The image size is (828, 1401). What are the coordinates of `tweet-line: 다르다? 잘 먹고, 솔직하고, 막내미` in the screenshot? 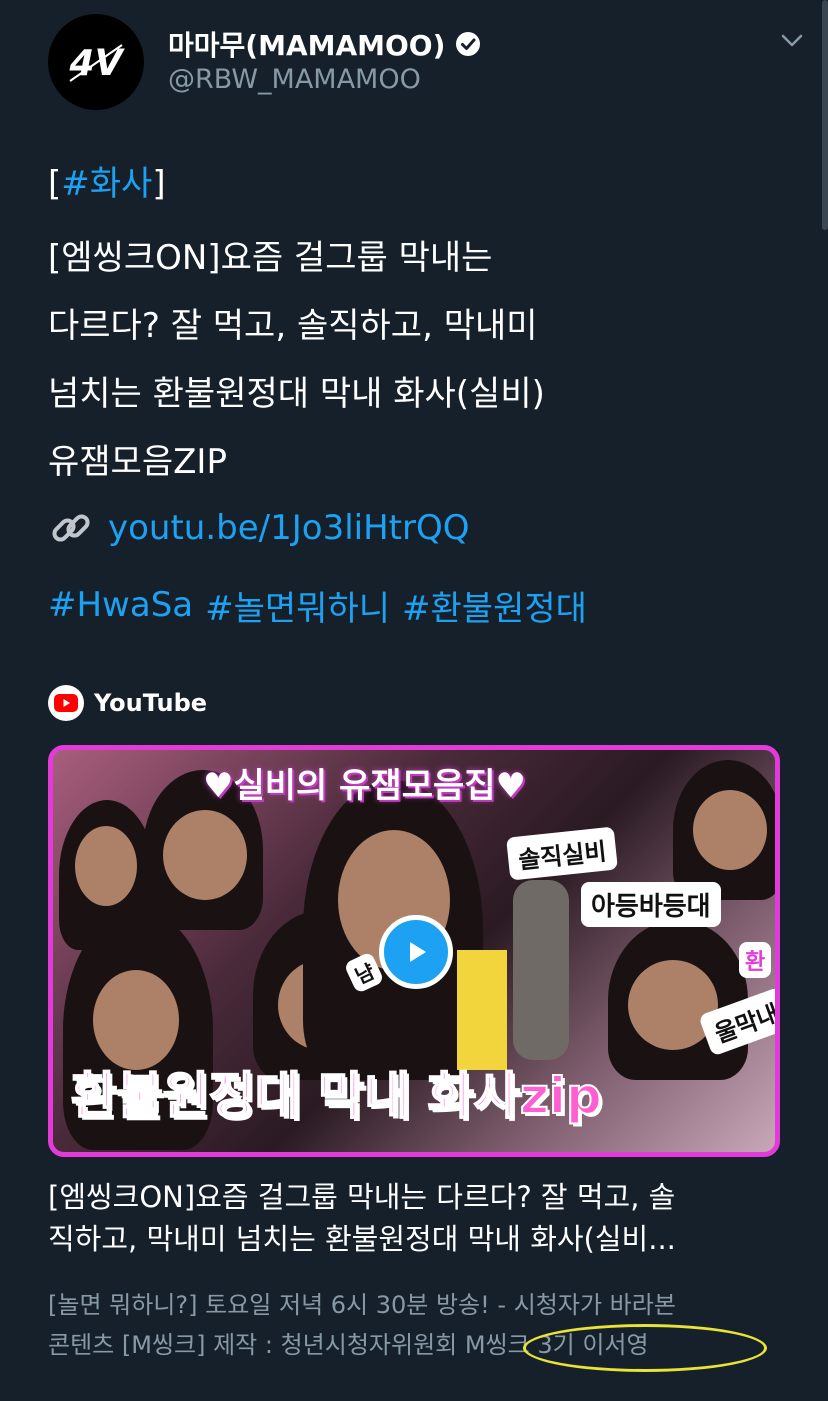 It's located at (293, 326).